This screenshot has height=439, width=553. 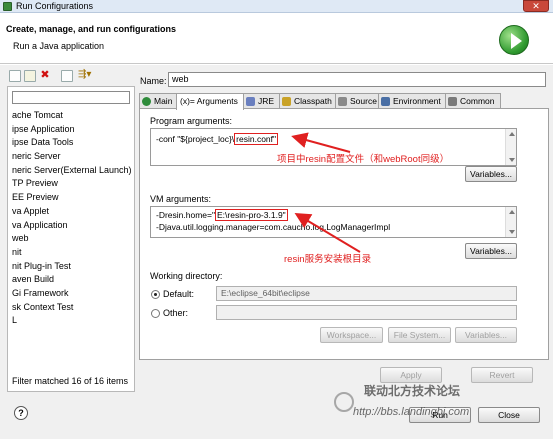 I want to click on tab-arguments: (x)= Arguments, so click(x=210, y=101).